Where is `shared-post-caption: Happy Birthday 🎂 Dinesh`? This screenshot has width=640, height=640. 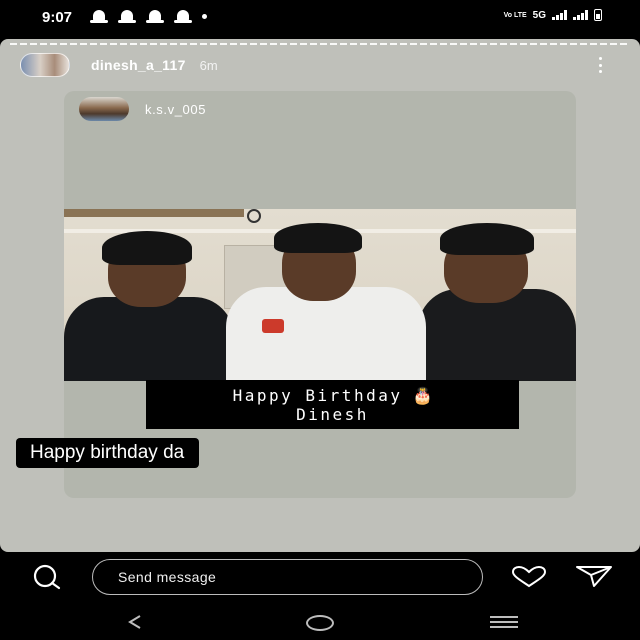
shared-post-caption: Happy Birthday 🎂 Dinesh is located at coordinates (332, 404).